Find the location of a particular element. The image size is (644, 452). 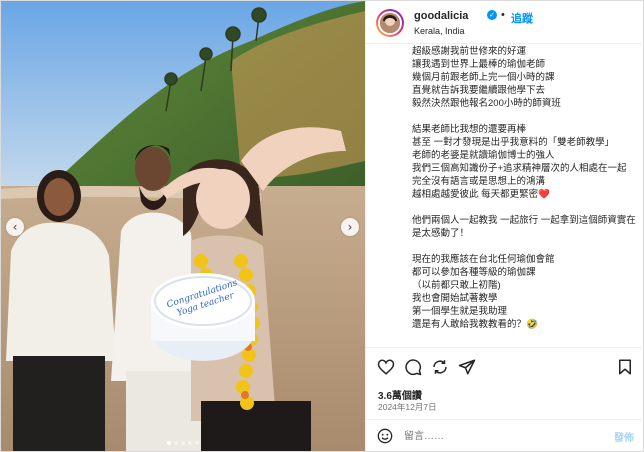

action-bar is located at coordinates (505, 366).